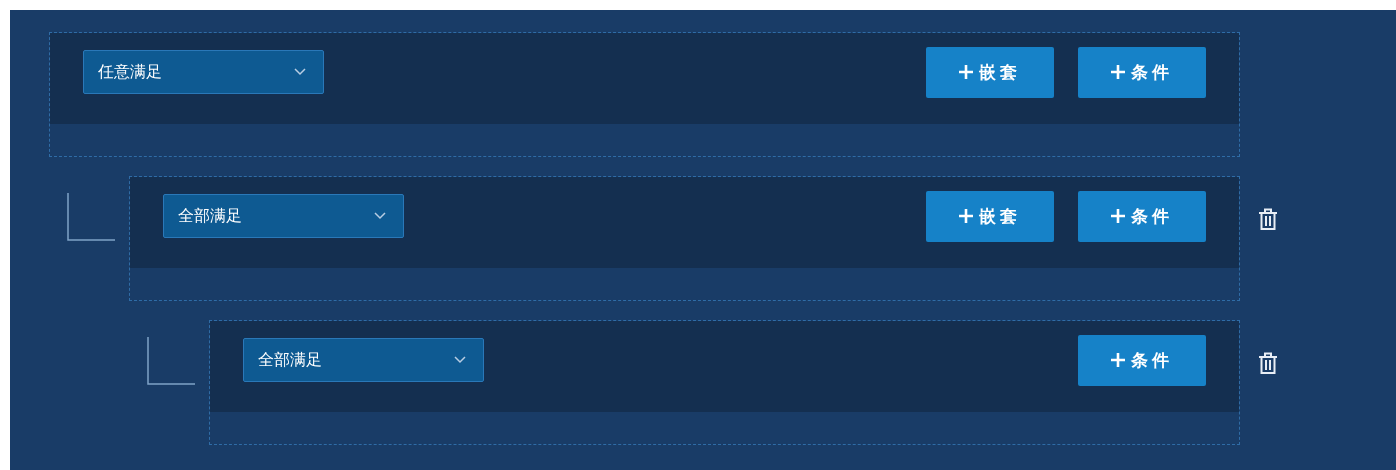  Describe the element at coordinates (203, 72) in the screenshot. I see `match-dropdown: 任意满足` at that location.